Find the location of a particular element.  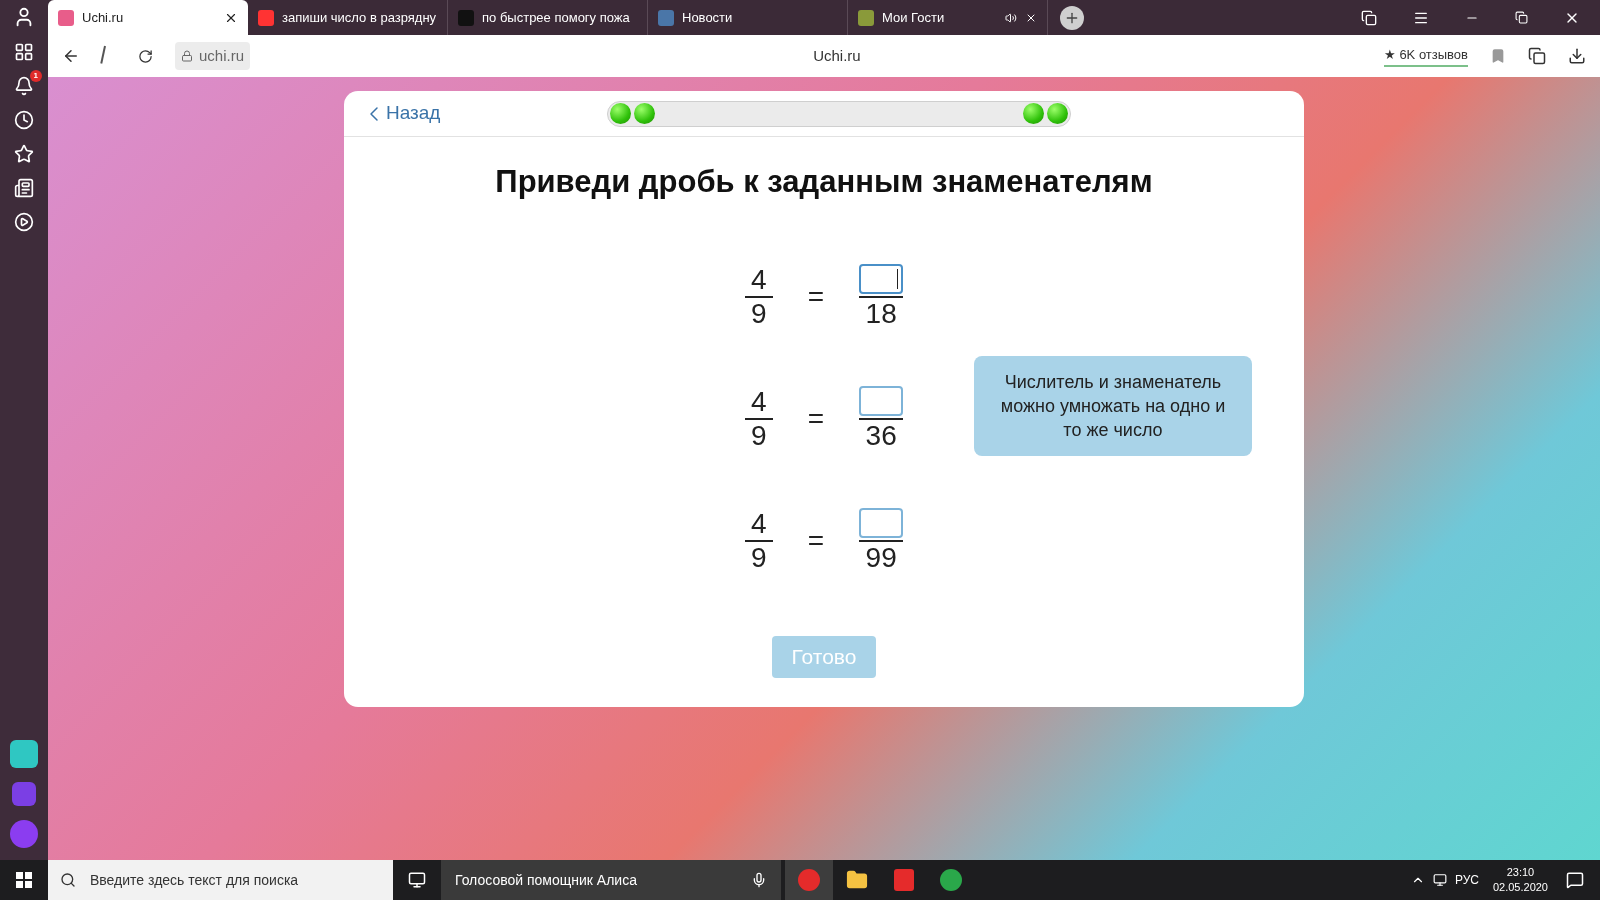

tab-title: запиши число в разрядну is located at coordinates (359, 17).